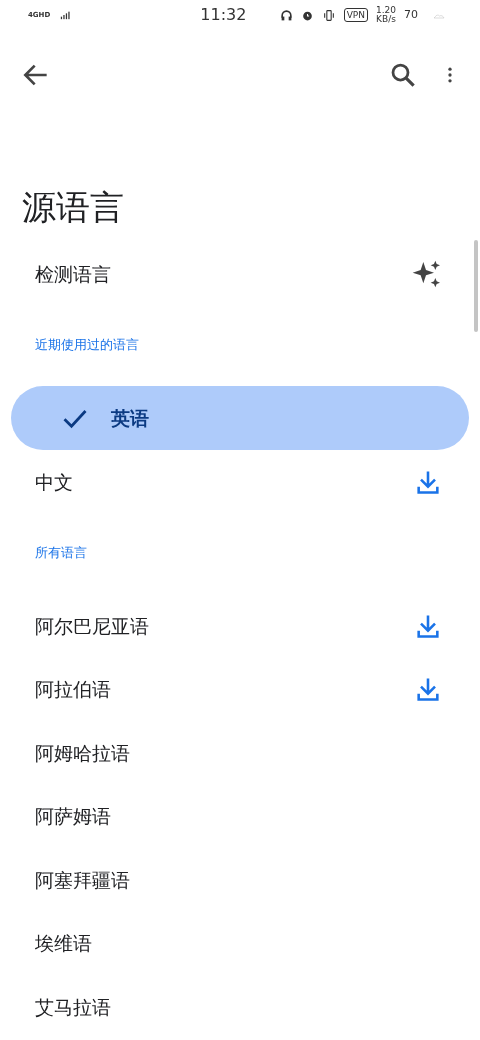  Describe the element at coordinates (92, 626) in the screenshot. I see `item-label: 阿尔巴尼亚语` at that location.